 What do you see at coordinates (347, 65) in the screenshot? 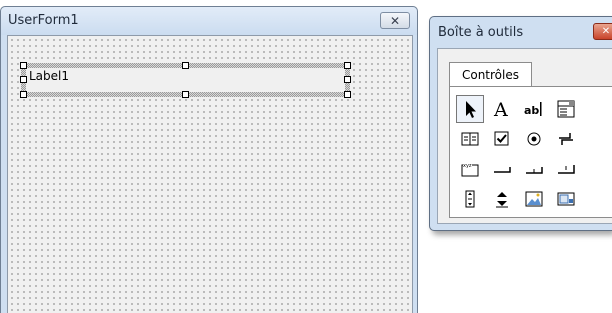
I see `resize-handle-ne` at bounding box center [347, 65].